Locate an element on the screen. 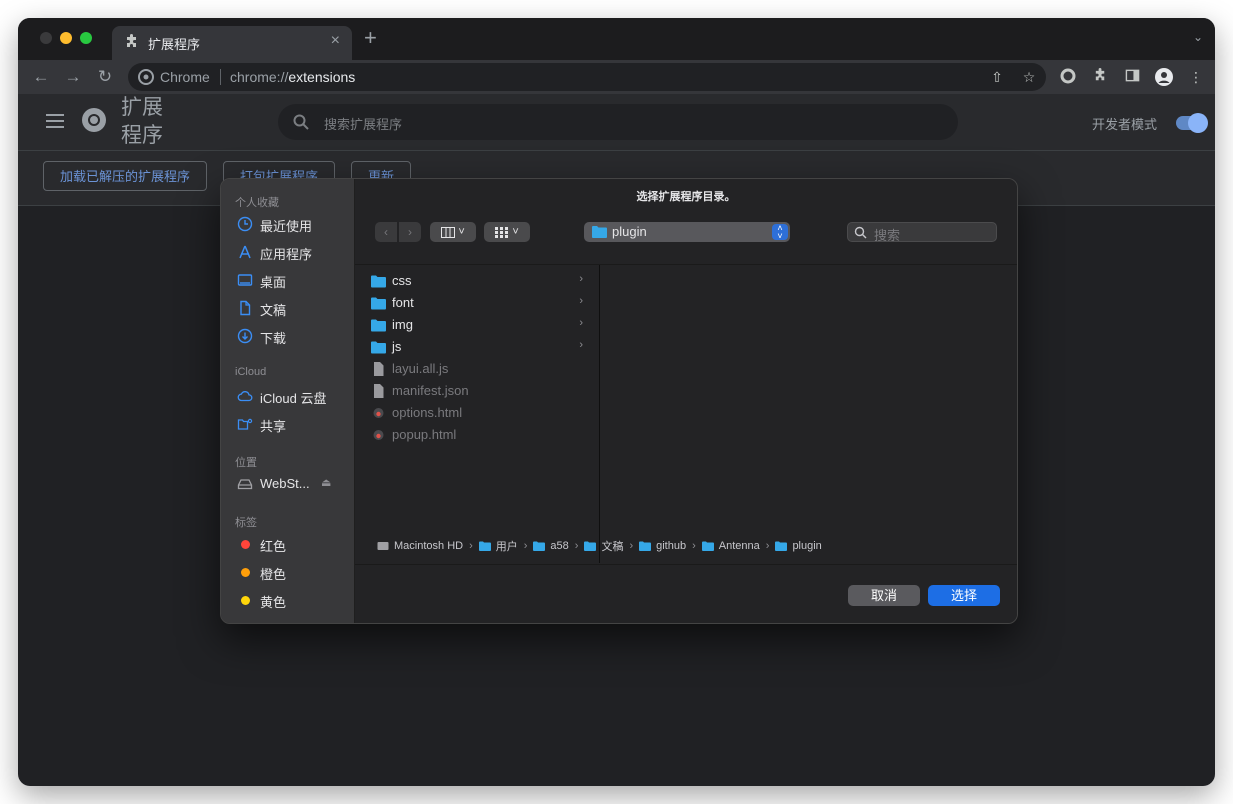 The height and width of the screenshot is (804, 1233). hard-drive-icon is located at coordinates (383, 546).